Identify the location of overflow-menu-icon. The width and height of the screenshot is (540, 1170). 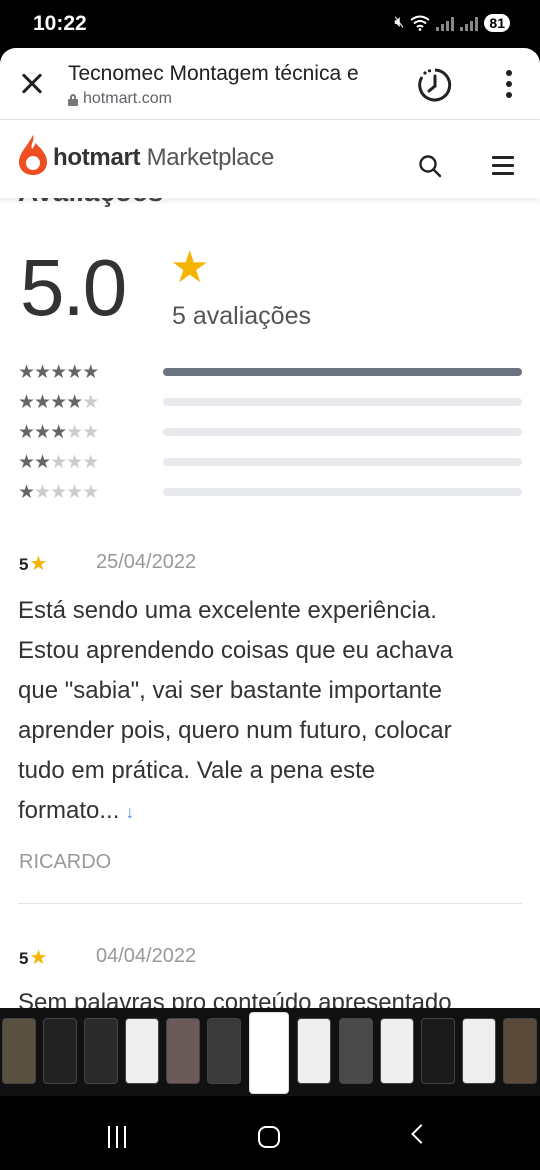
(509, 84).